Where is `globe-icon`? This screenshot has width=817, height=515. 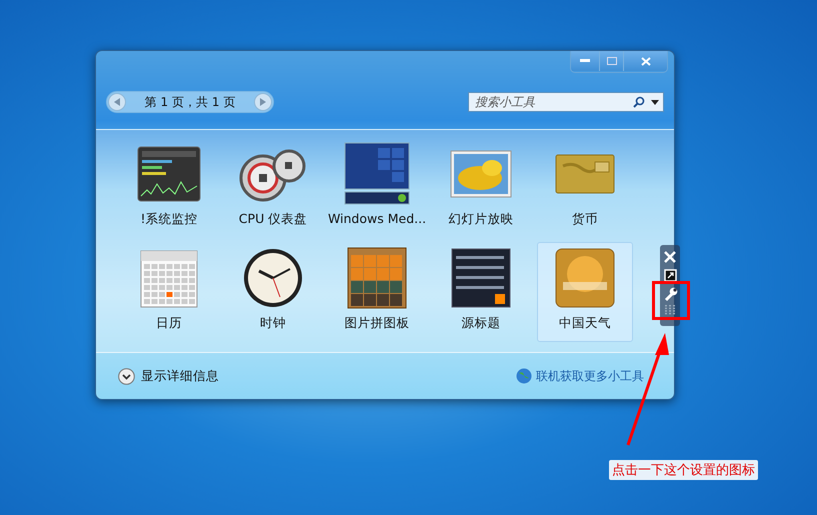 globe-icon is located at coordinates (524, 376).